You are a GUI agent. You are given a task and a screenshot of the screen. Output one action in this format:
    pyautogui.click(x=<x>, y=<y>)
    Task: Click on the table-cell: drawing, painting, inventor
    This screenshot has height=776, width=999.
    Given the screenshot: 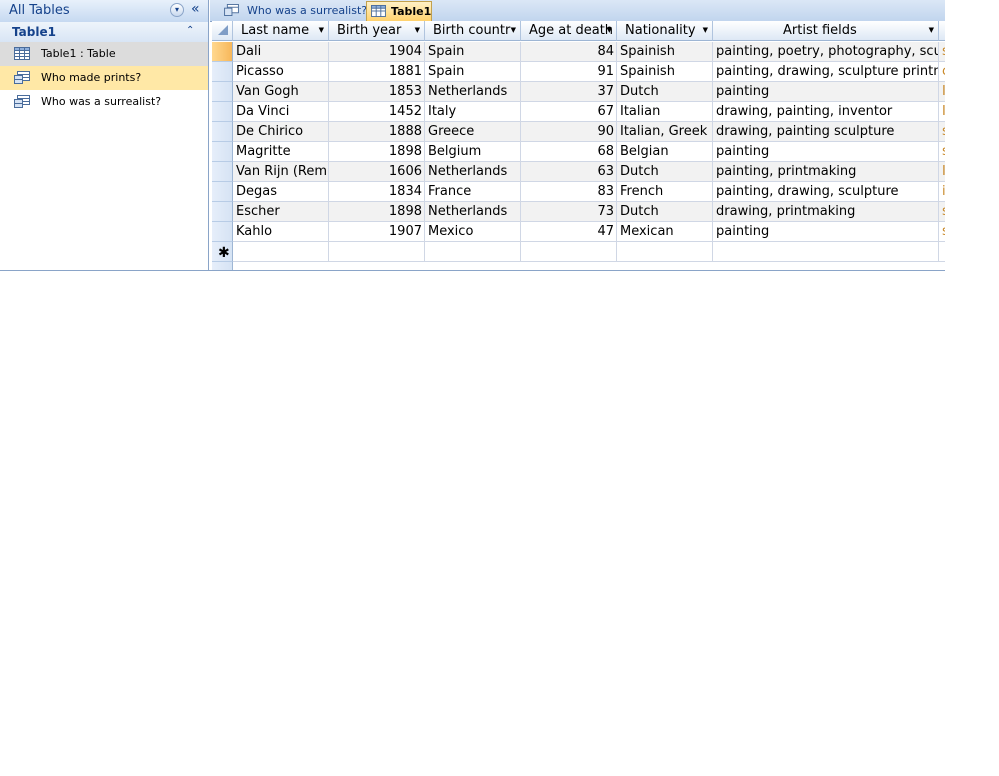 What is the action you would take?
    pyautogui.click(x=826, y=112)
    